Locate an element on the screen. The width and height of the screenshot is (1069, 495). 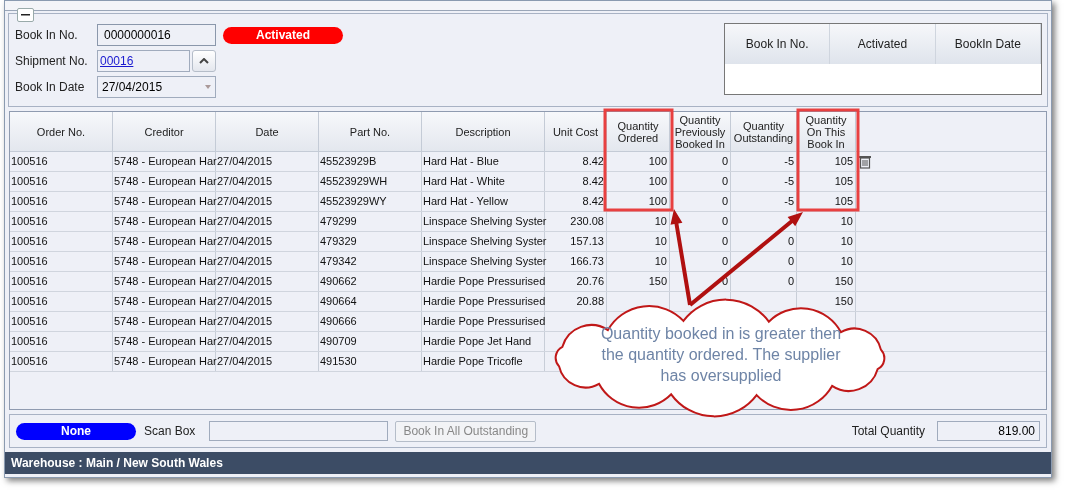
table-cell: 490664 is located at coordinates (370, 301).